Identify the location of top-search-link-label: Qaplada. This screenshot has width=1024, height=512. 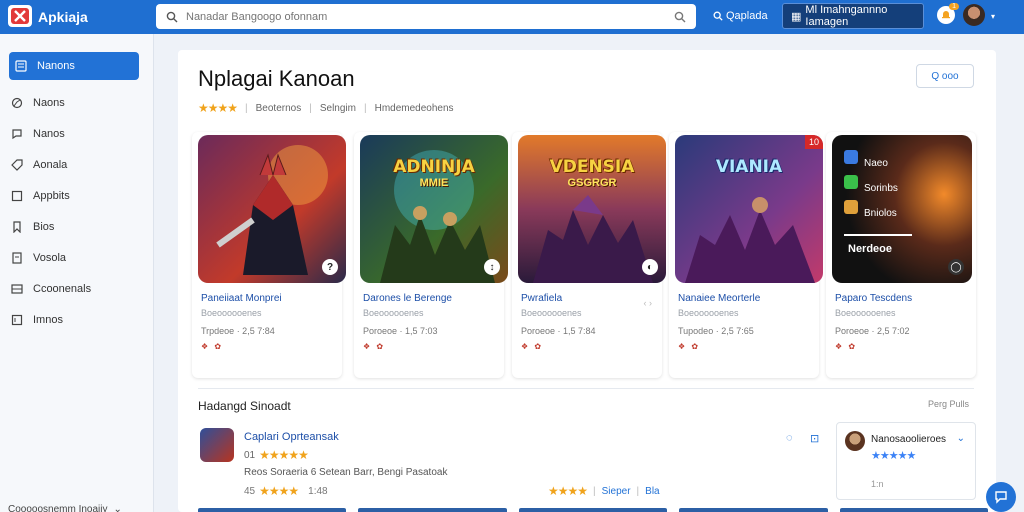
(747, 16).